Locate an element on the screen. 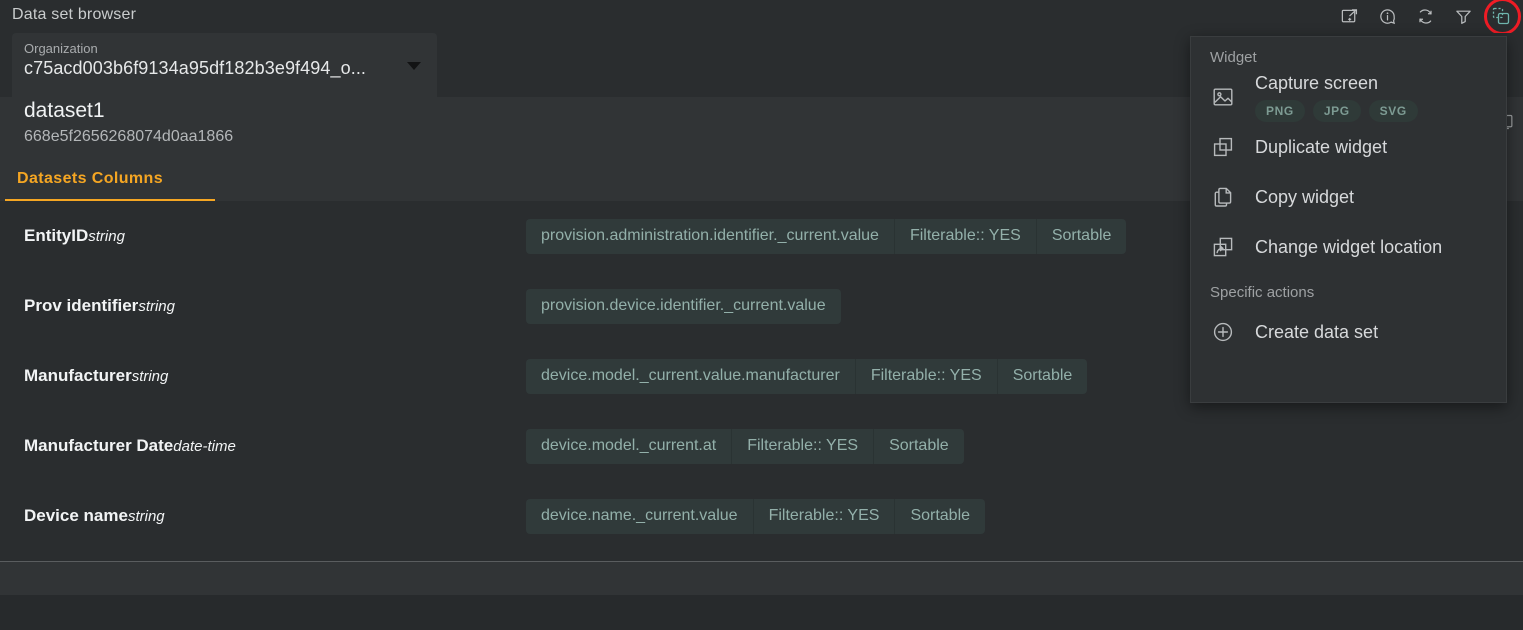 The image size is (1523, 630). column-name: EntityID is located at coordinates (56, 235).